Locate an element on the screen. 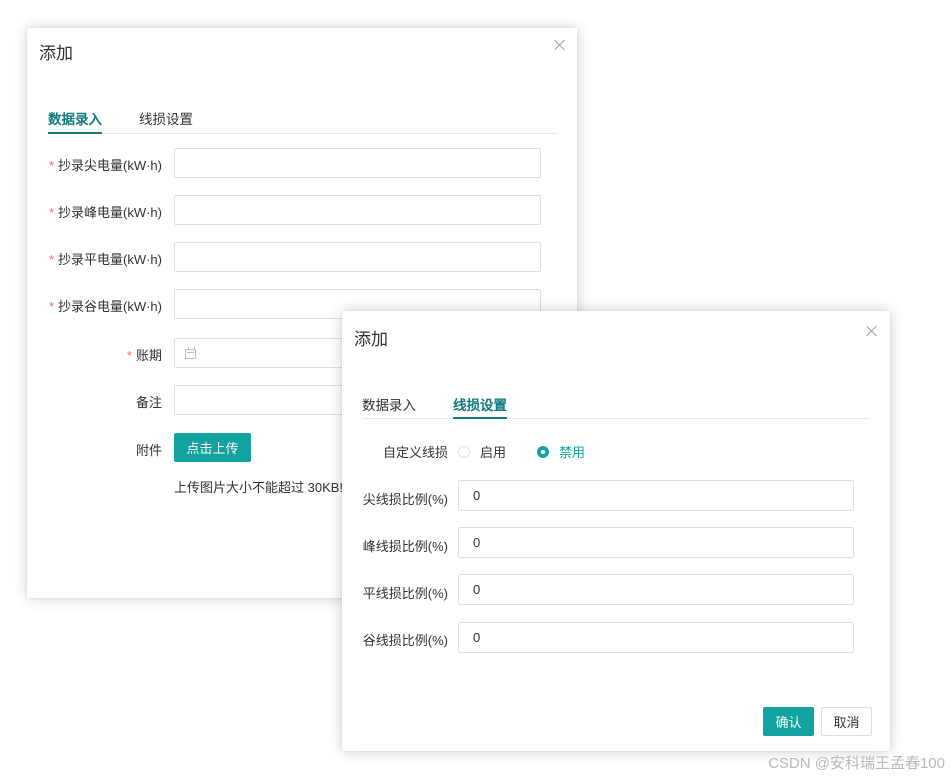  input-valley-loss: 0 is located at coordinates (656, 637).